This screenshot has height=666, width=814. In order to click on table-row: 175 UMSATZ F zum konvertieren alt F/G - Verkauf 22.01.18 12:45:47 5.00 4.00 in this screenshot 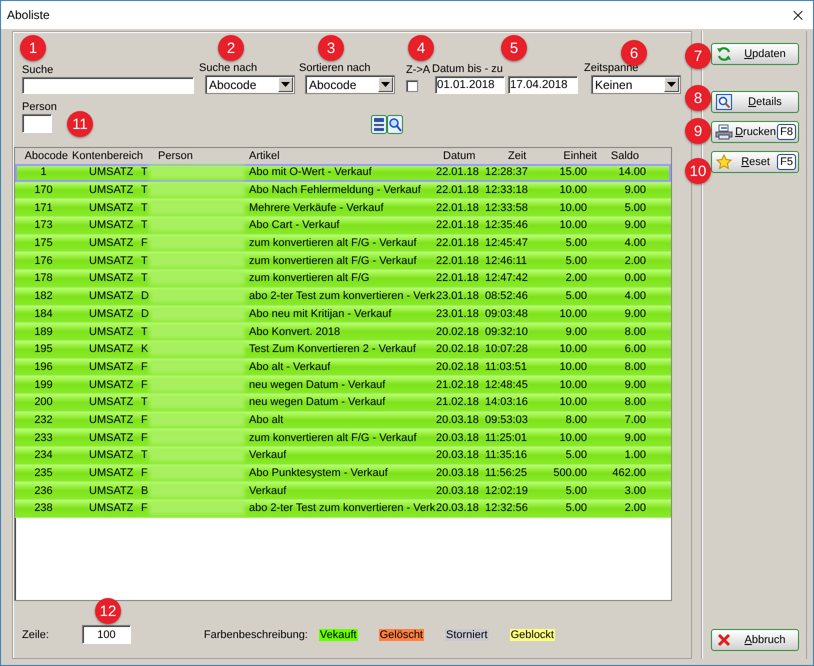, I will do `click(343, 243)`.